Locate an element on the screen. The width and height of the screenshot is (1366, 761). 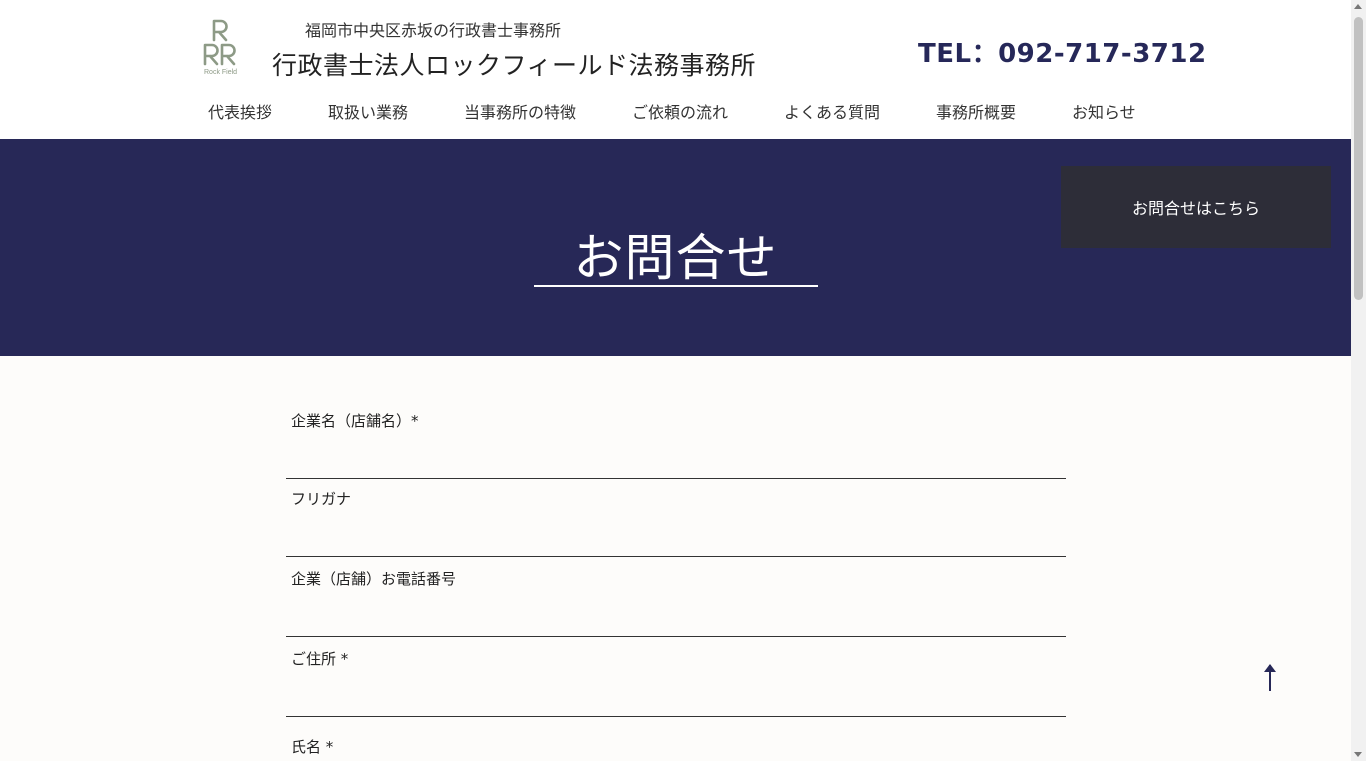
nav-item-services: 取扱い業務 is located at coordinates (368, 111).